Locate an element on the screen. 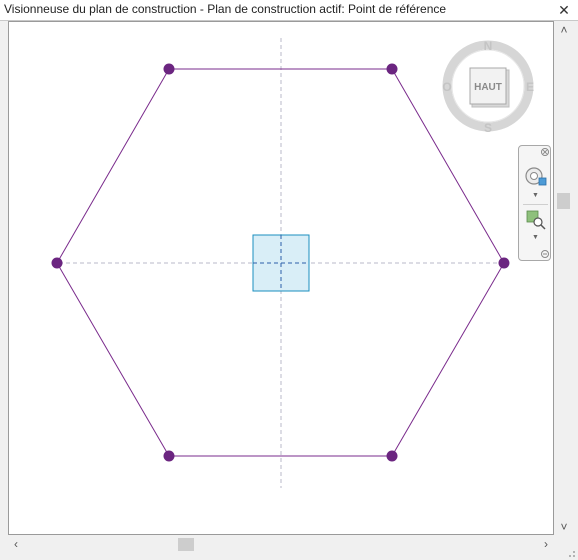  navbar-options-icon is located at coordinates (545, 254).